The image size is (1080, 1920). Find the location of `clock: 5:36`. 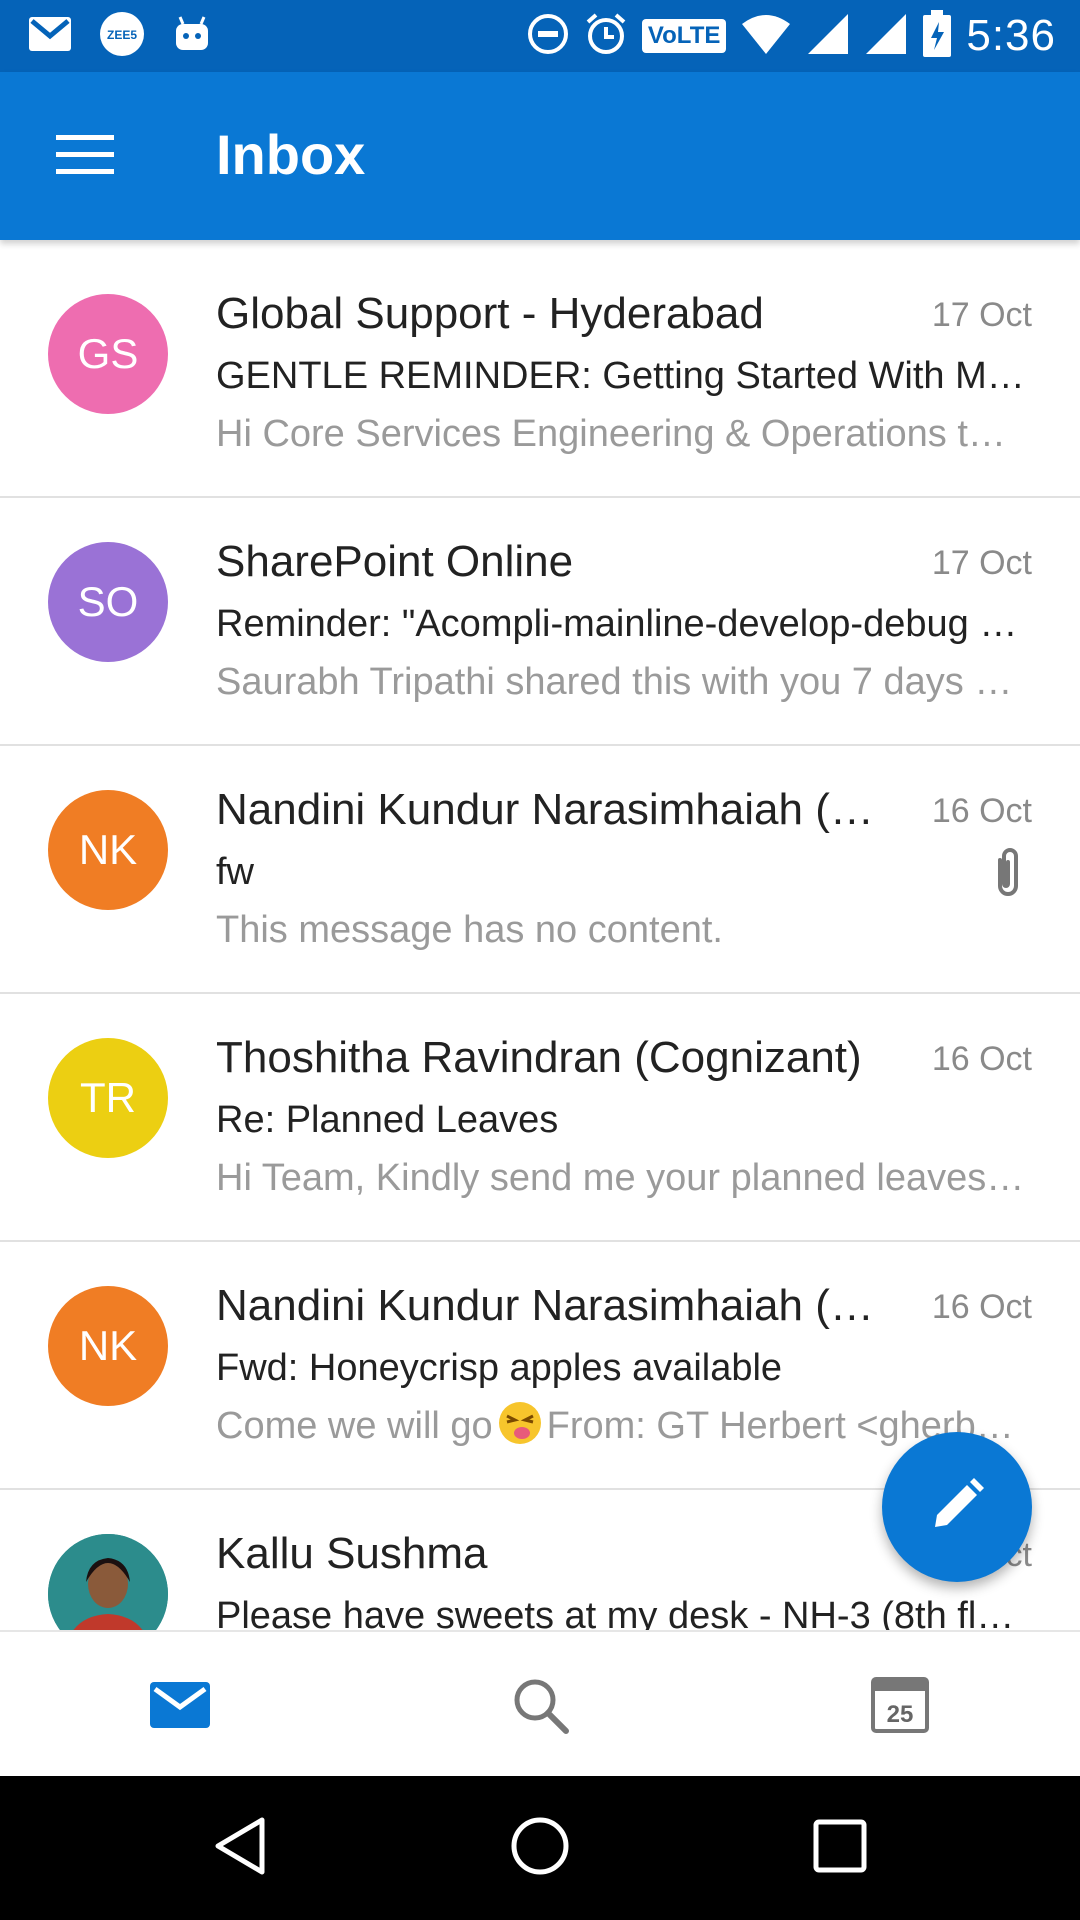

clock: 5:36 is located at coordinates (1011, 35).